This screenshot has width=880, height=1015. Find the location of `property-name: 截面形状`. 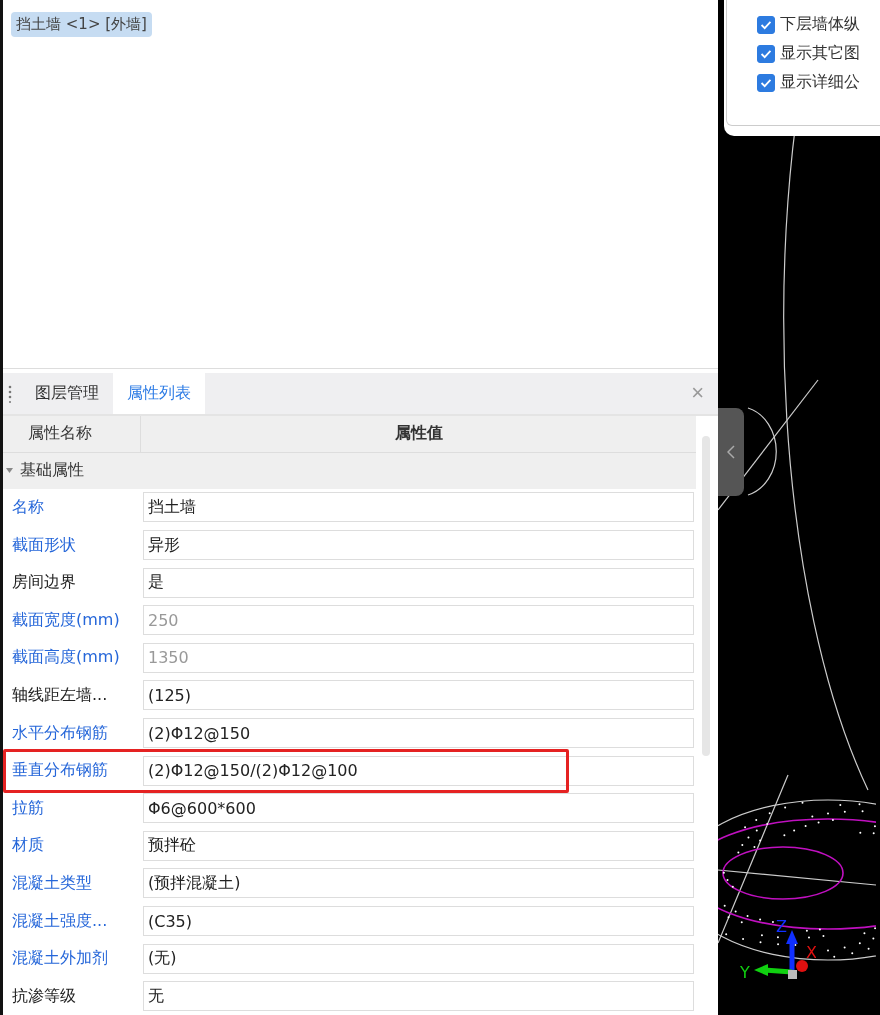

property-name: 截面形状 is located at coordinates (44, 545).